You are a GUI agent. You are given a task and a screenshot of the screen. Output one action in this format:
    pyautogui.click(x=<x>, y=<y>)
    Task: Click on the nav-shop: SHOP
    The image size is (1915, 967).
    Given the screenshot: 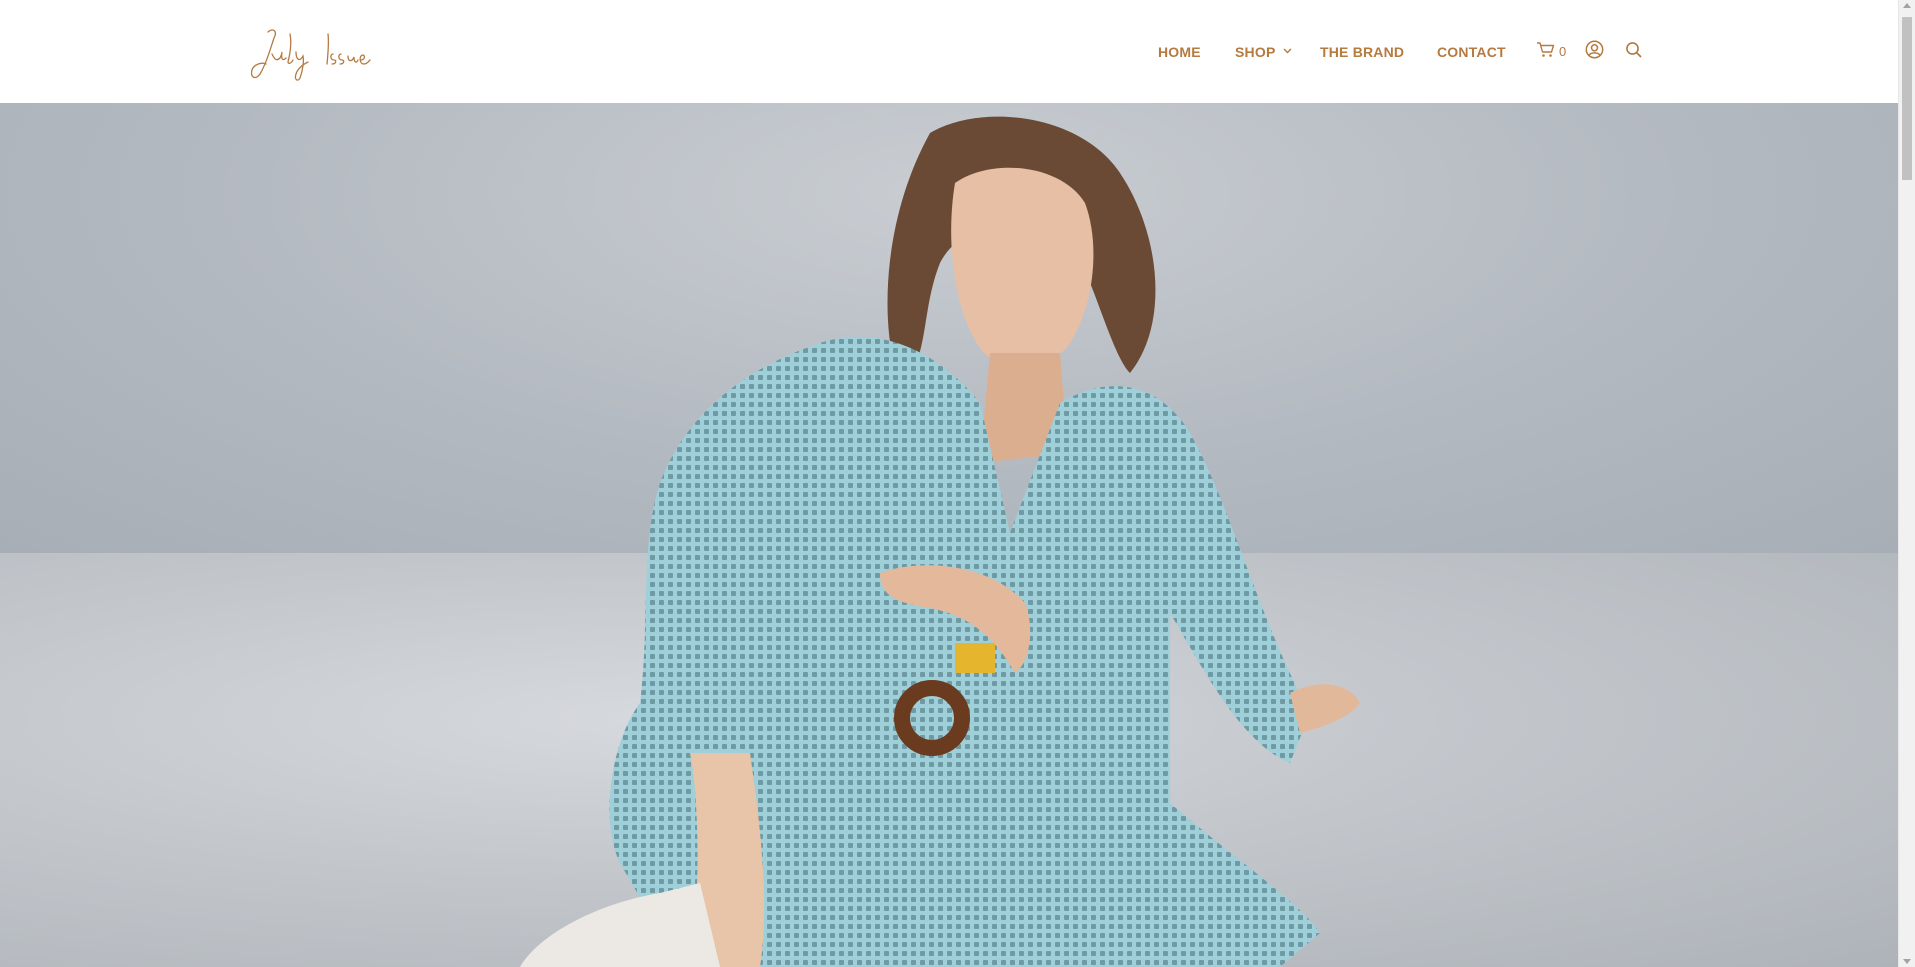 What is the action you would take?
    pyautogui.click(x=1263, y=52)
    